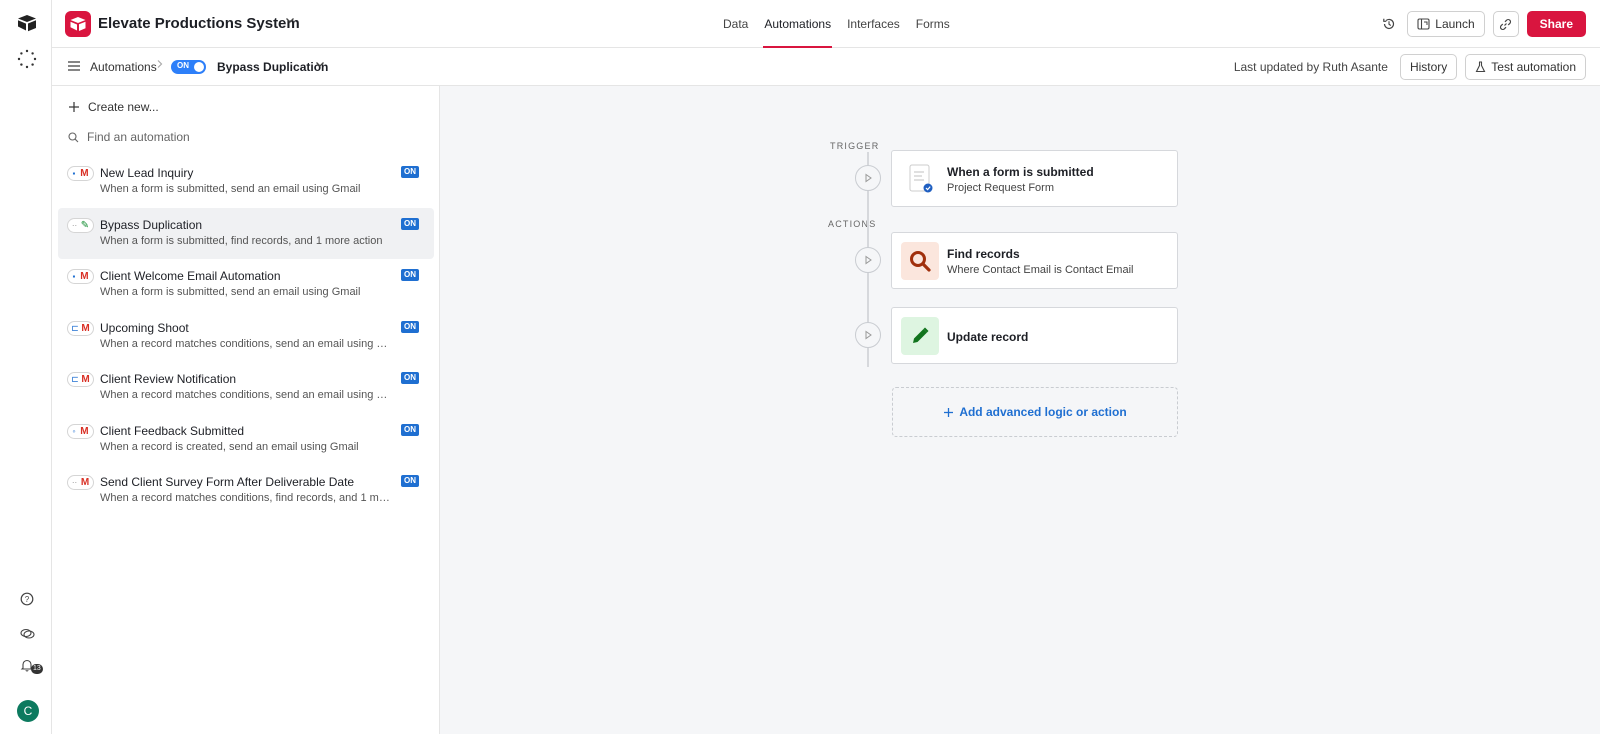 The height and width of the screenshot is (734, 1600). I want to click on left-rail: ? 13 C, so click(26, 367).